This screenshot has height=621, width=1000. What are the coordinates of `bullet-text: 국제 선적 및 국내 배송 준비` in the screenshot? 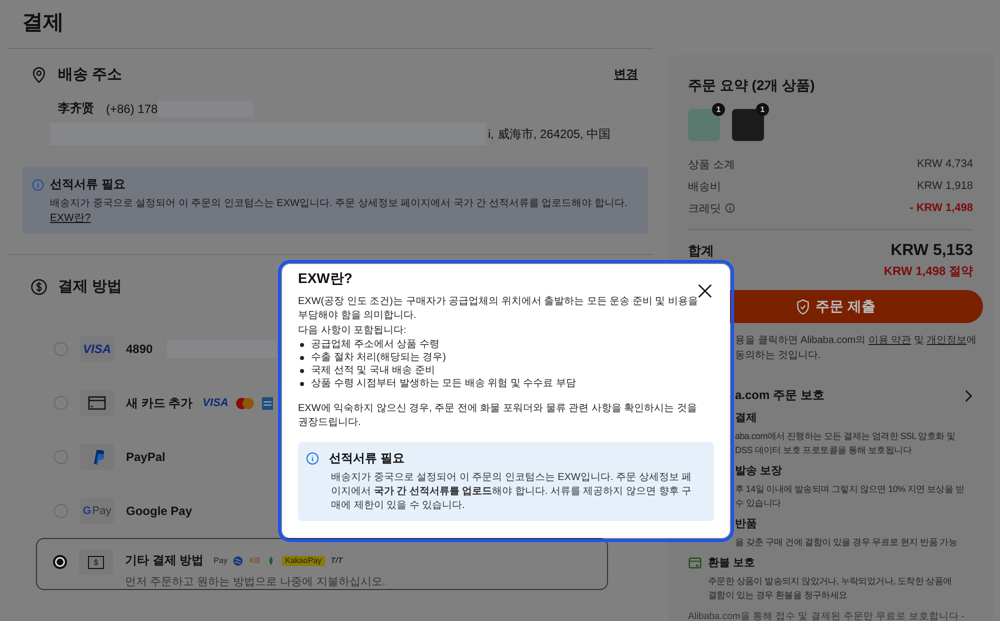 It's located at (373, 370).